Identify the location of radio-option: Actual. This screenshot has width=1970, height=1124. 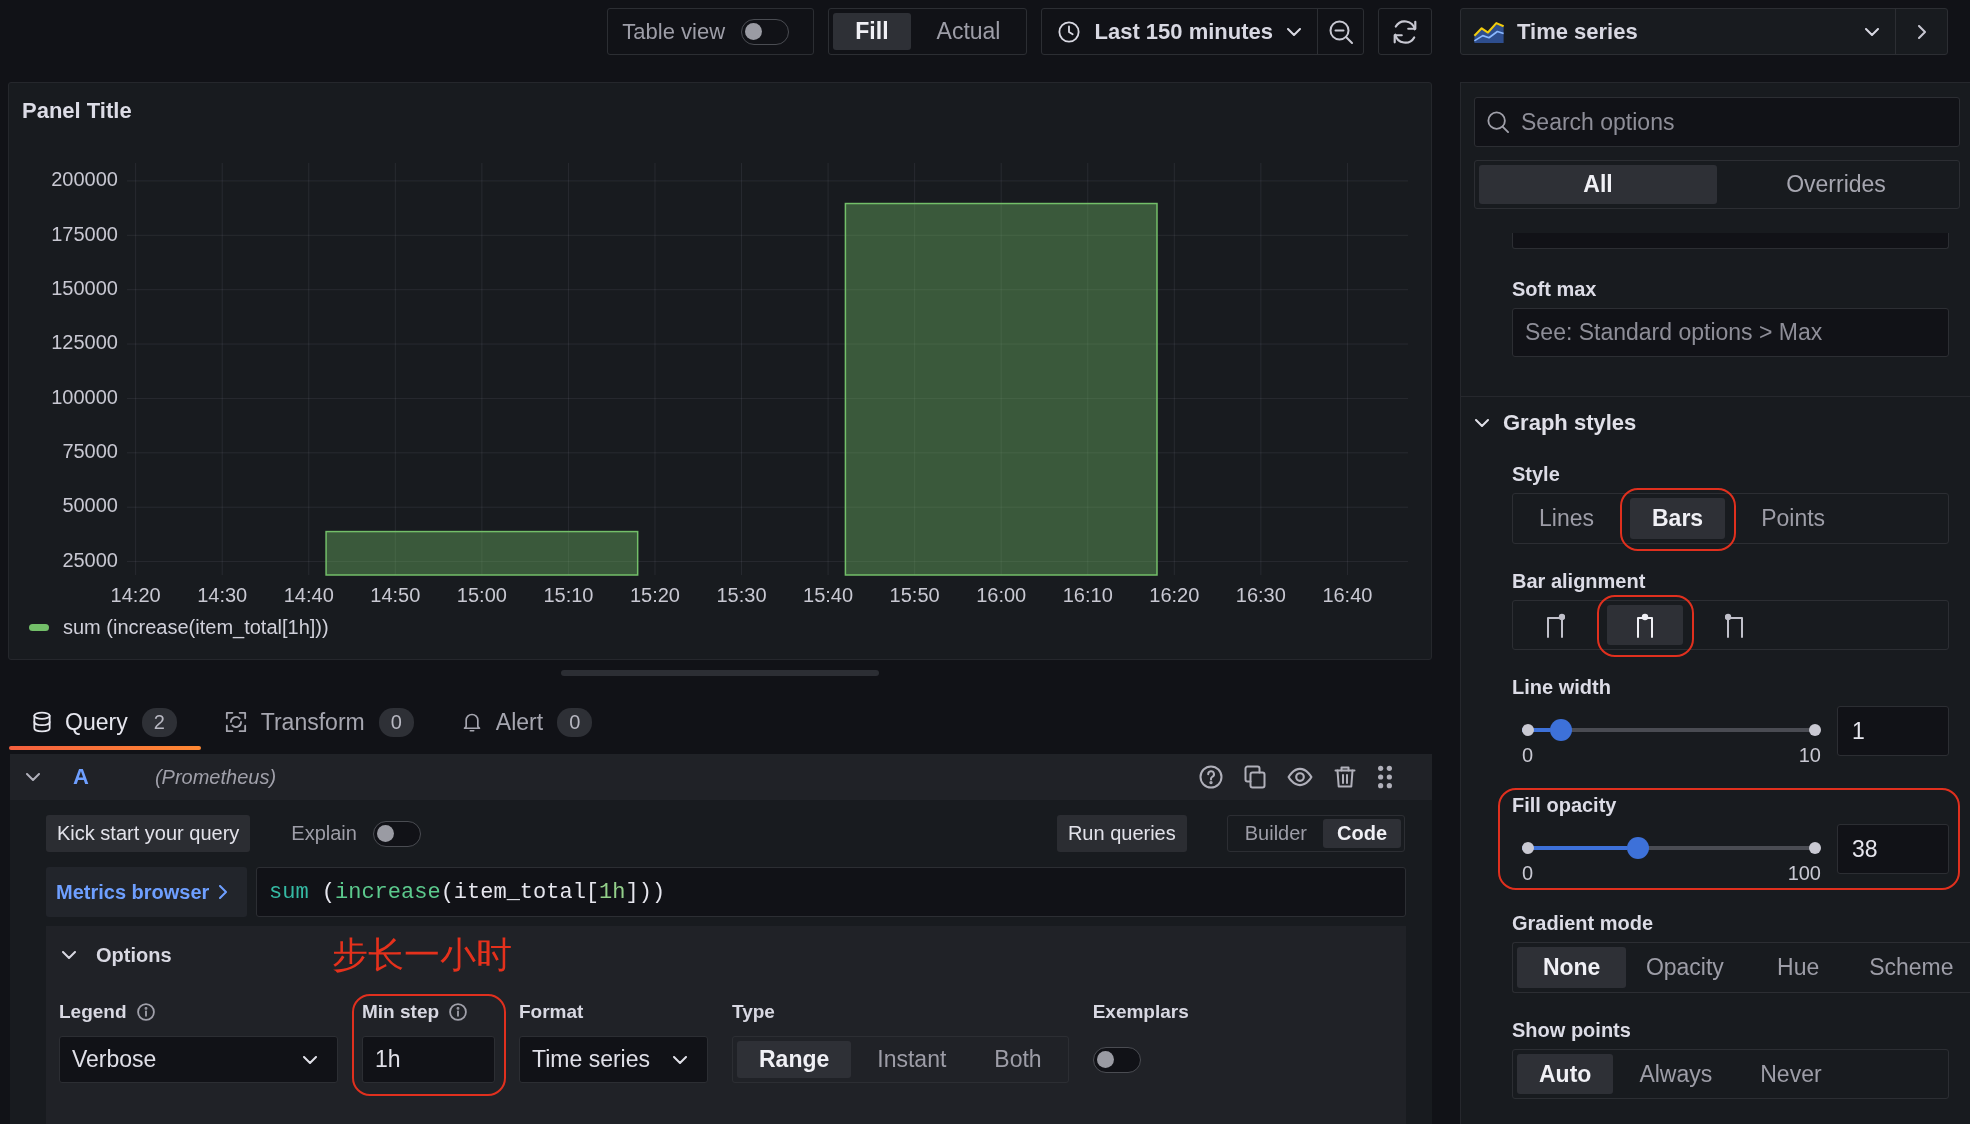
(968, 31).